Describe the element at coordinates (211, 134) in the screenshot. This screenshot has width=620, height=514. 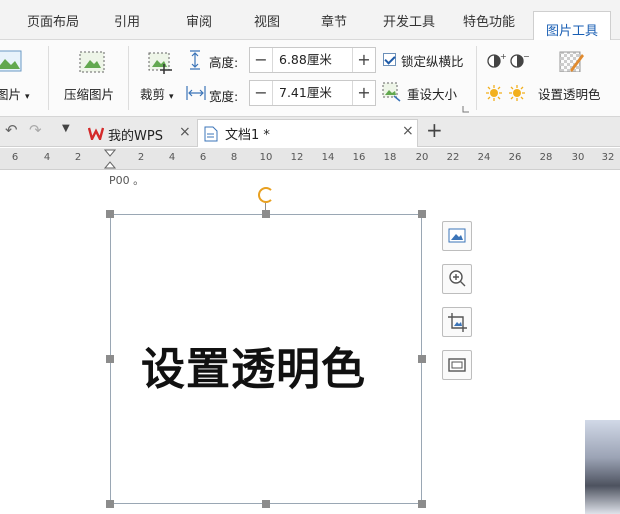
I see `document-icon` at that location.